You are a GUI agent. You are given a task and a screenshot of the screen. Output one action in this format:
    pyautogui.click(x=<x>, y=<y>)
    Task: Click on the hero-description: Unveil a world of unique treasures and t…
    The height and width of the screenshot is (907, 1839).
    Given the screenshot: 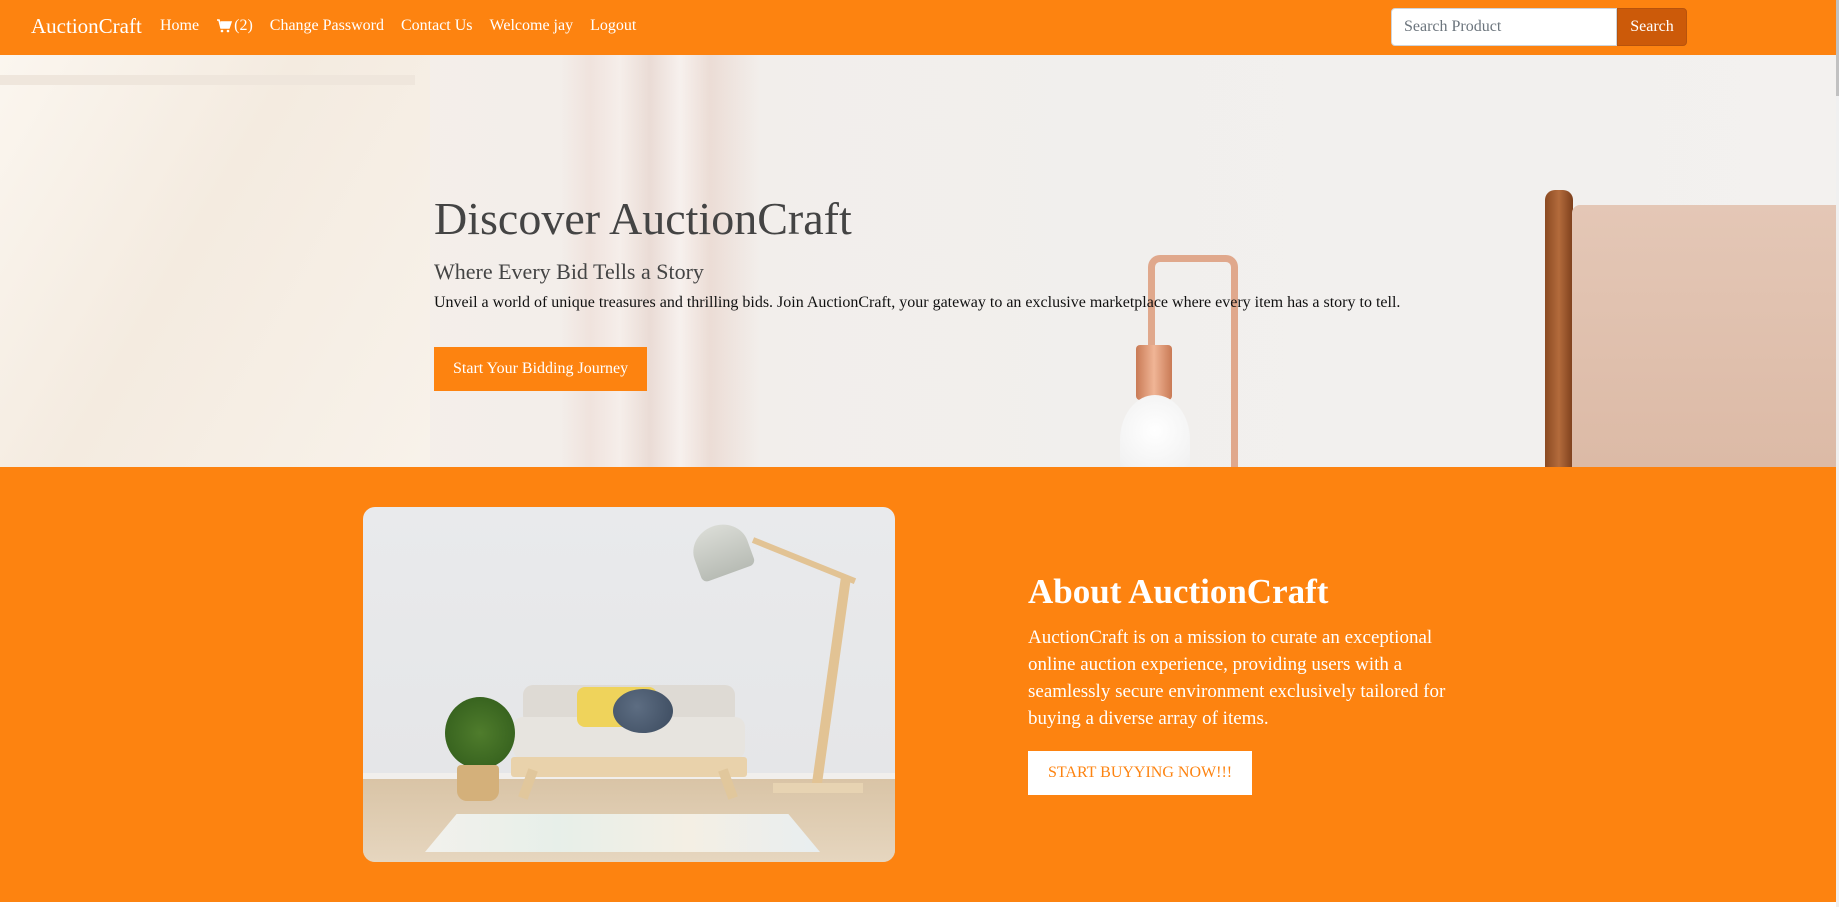 What is the action you would take?
    pyautogui.click(x=917, y=302)
    